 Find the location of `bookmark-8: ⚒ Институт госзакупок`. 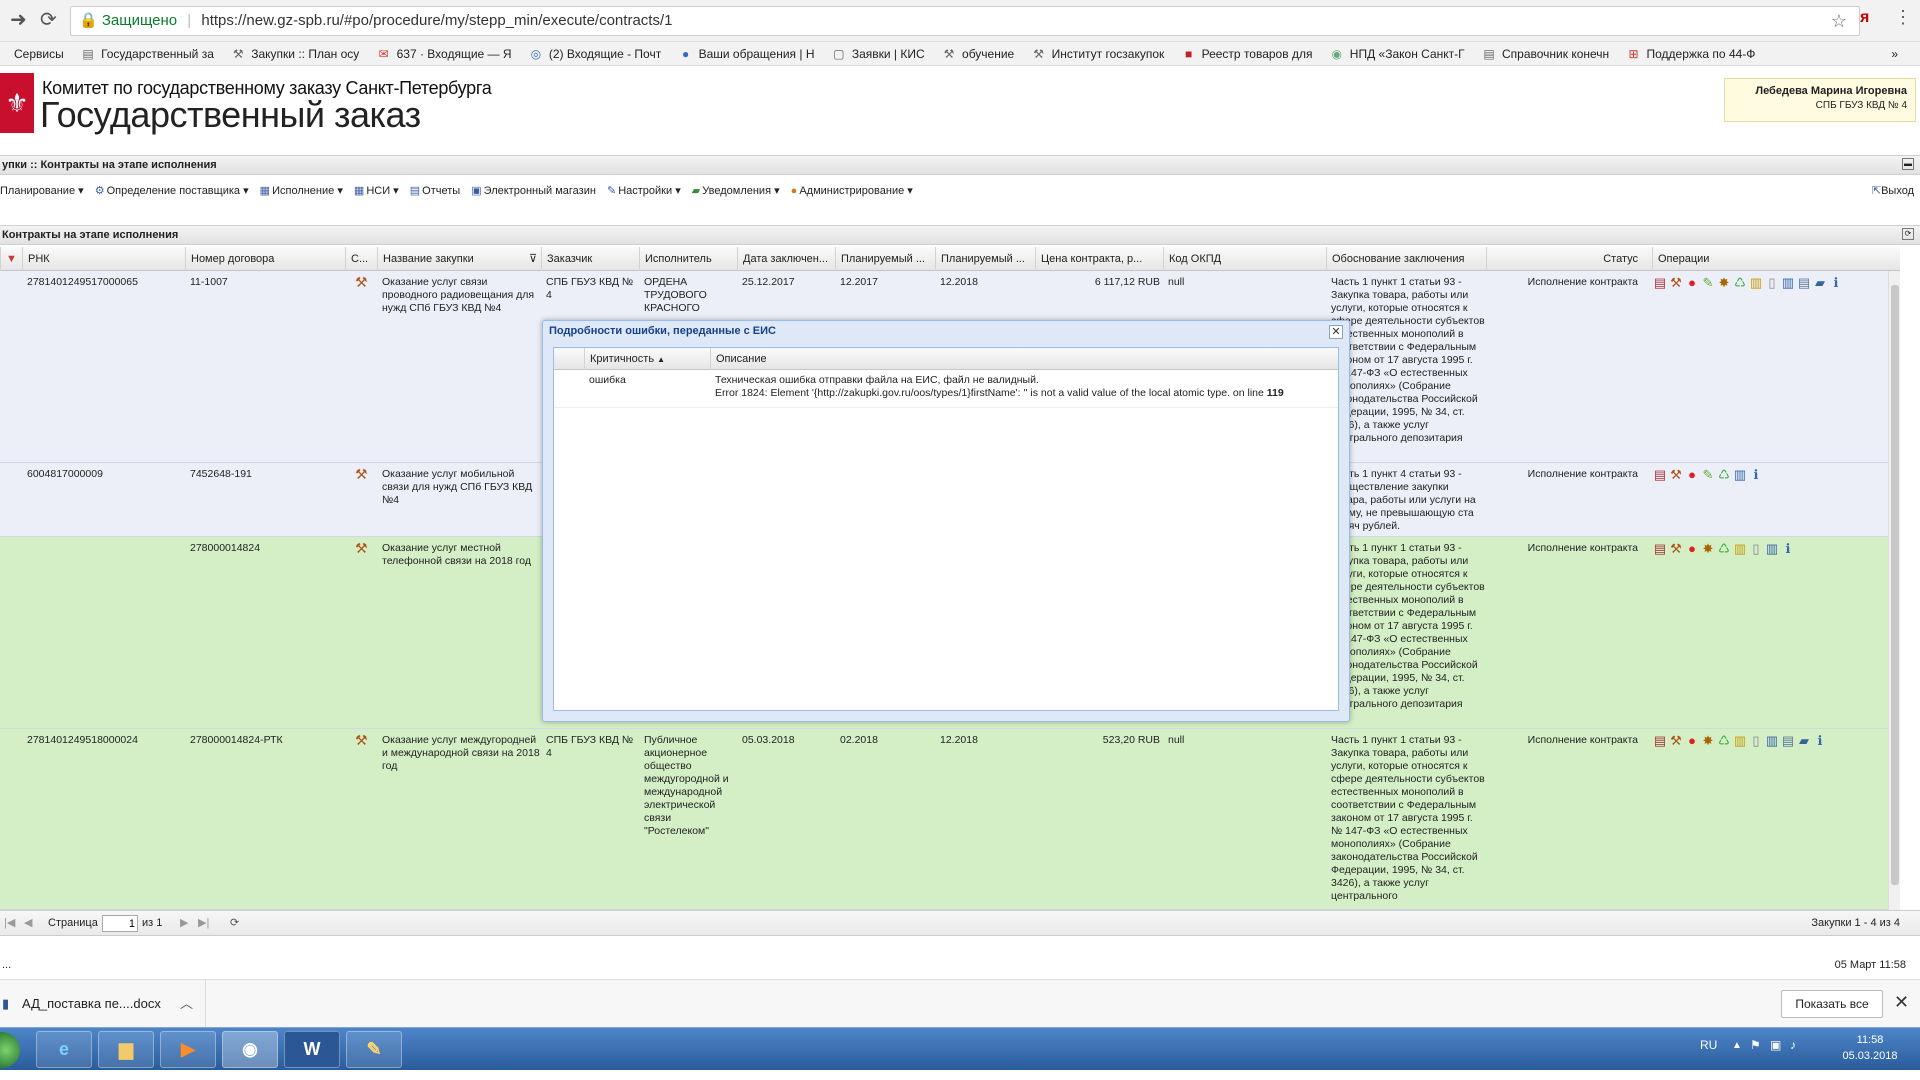

bookmark-8: ⚒ Институт госзакупок is located at coordinates (1098, 53).